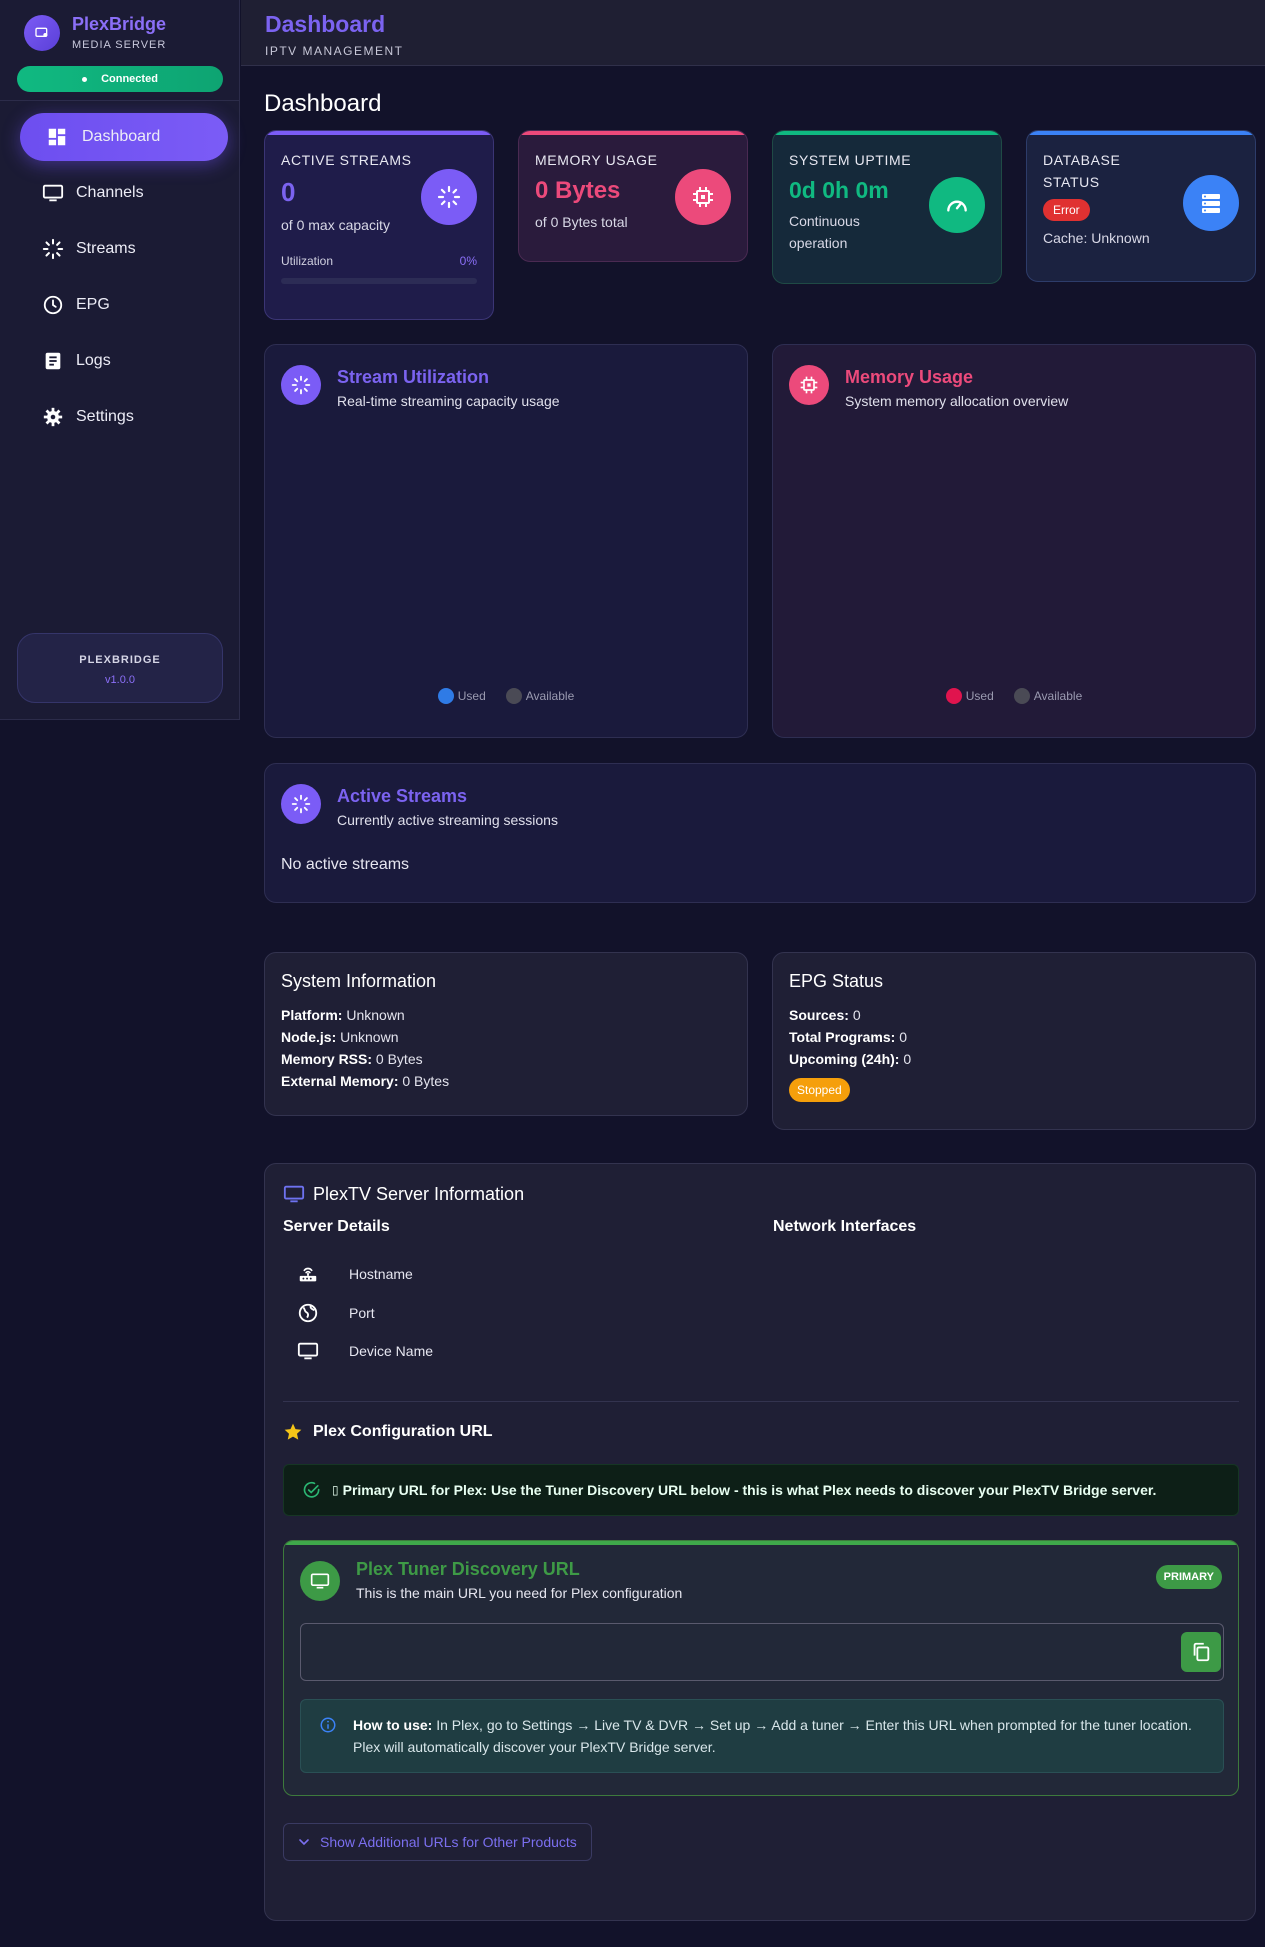  What do you see at coordinates (53, 417) in the screenshot?
I see `gear-icon` at bounding box center [53, 417].